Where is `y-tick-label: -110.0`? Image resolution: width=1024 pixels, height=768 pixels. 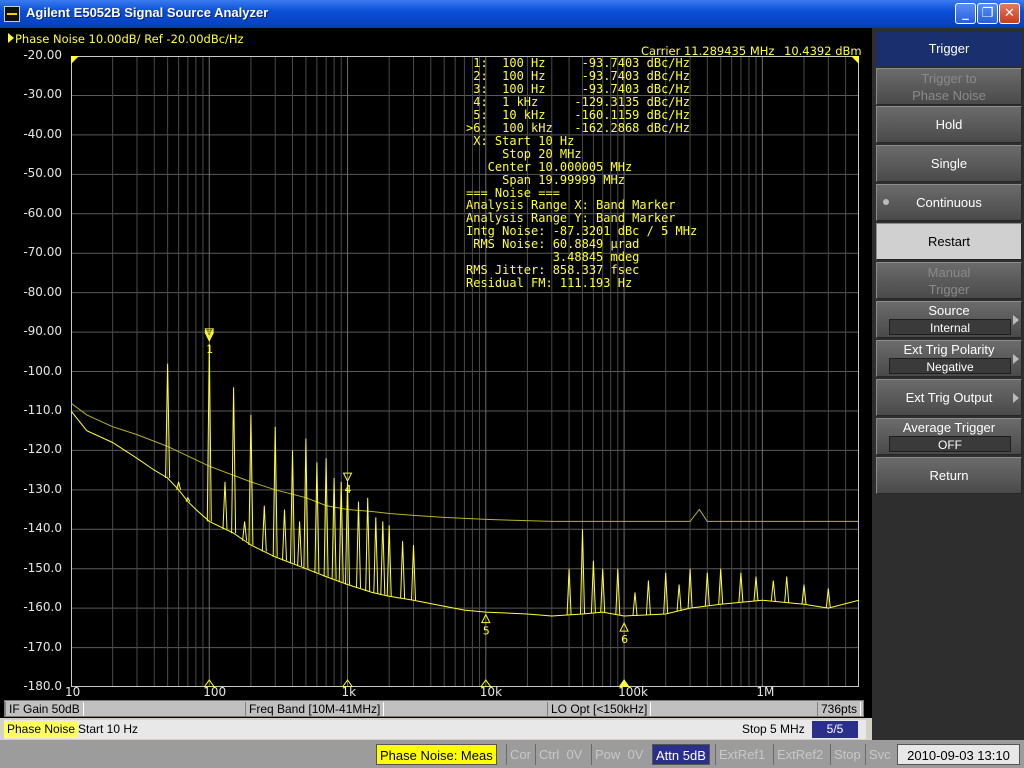
y-tick-label: -110.0 is located at coordinates (42, 409).